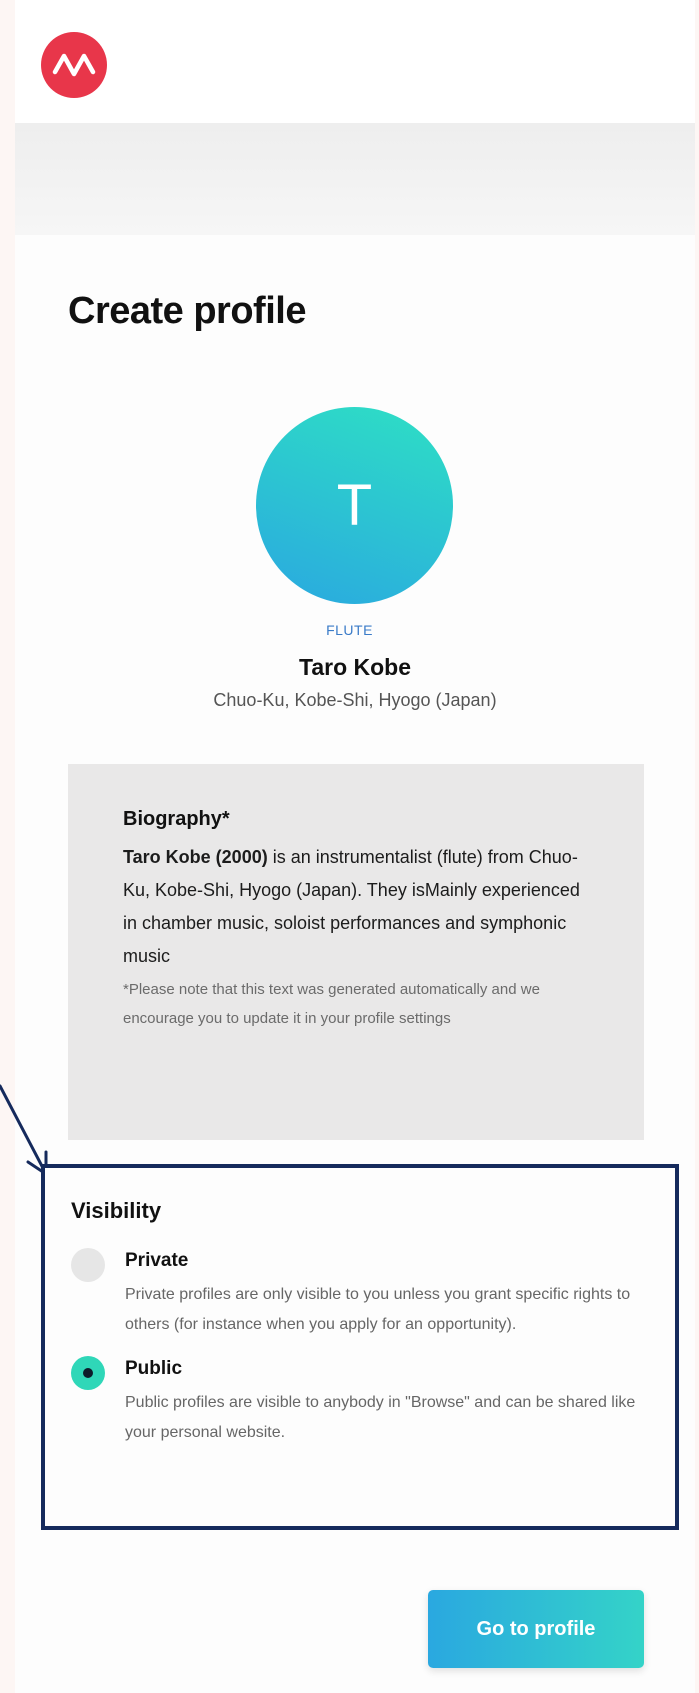 Image resolution: width=699 pixels, height=1693 pixels. Describe the element at coordinates (74, 65) in the screenshot. I see `waveform-icon` at that location.